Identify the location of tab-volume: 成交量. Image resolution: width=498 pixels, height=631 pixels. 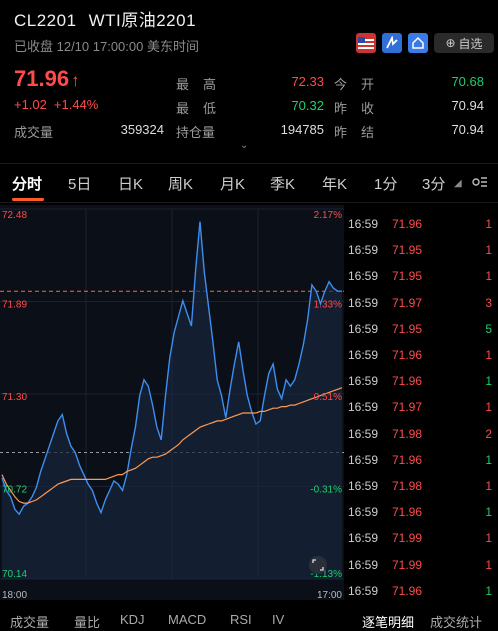
(29, 621).